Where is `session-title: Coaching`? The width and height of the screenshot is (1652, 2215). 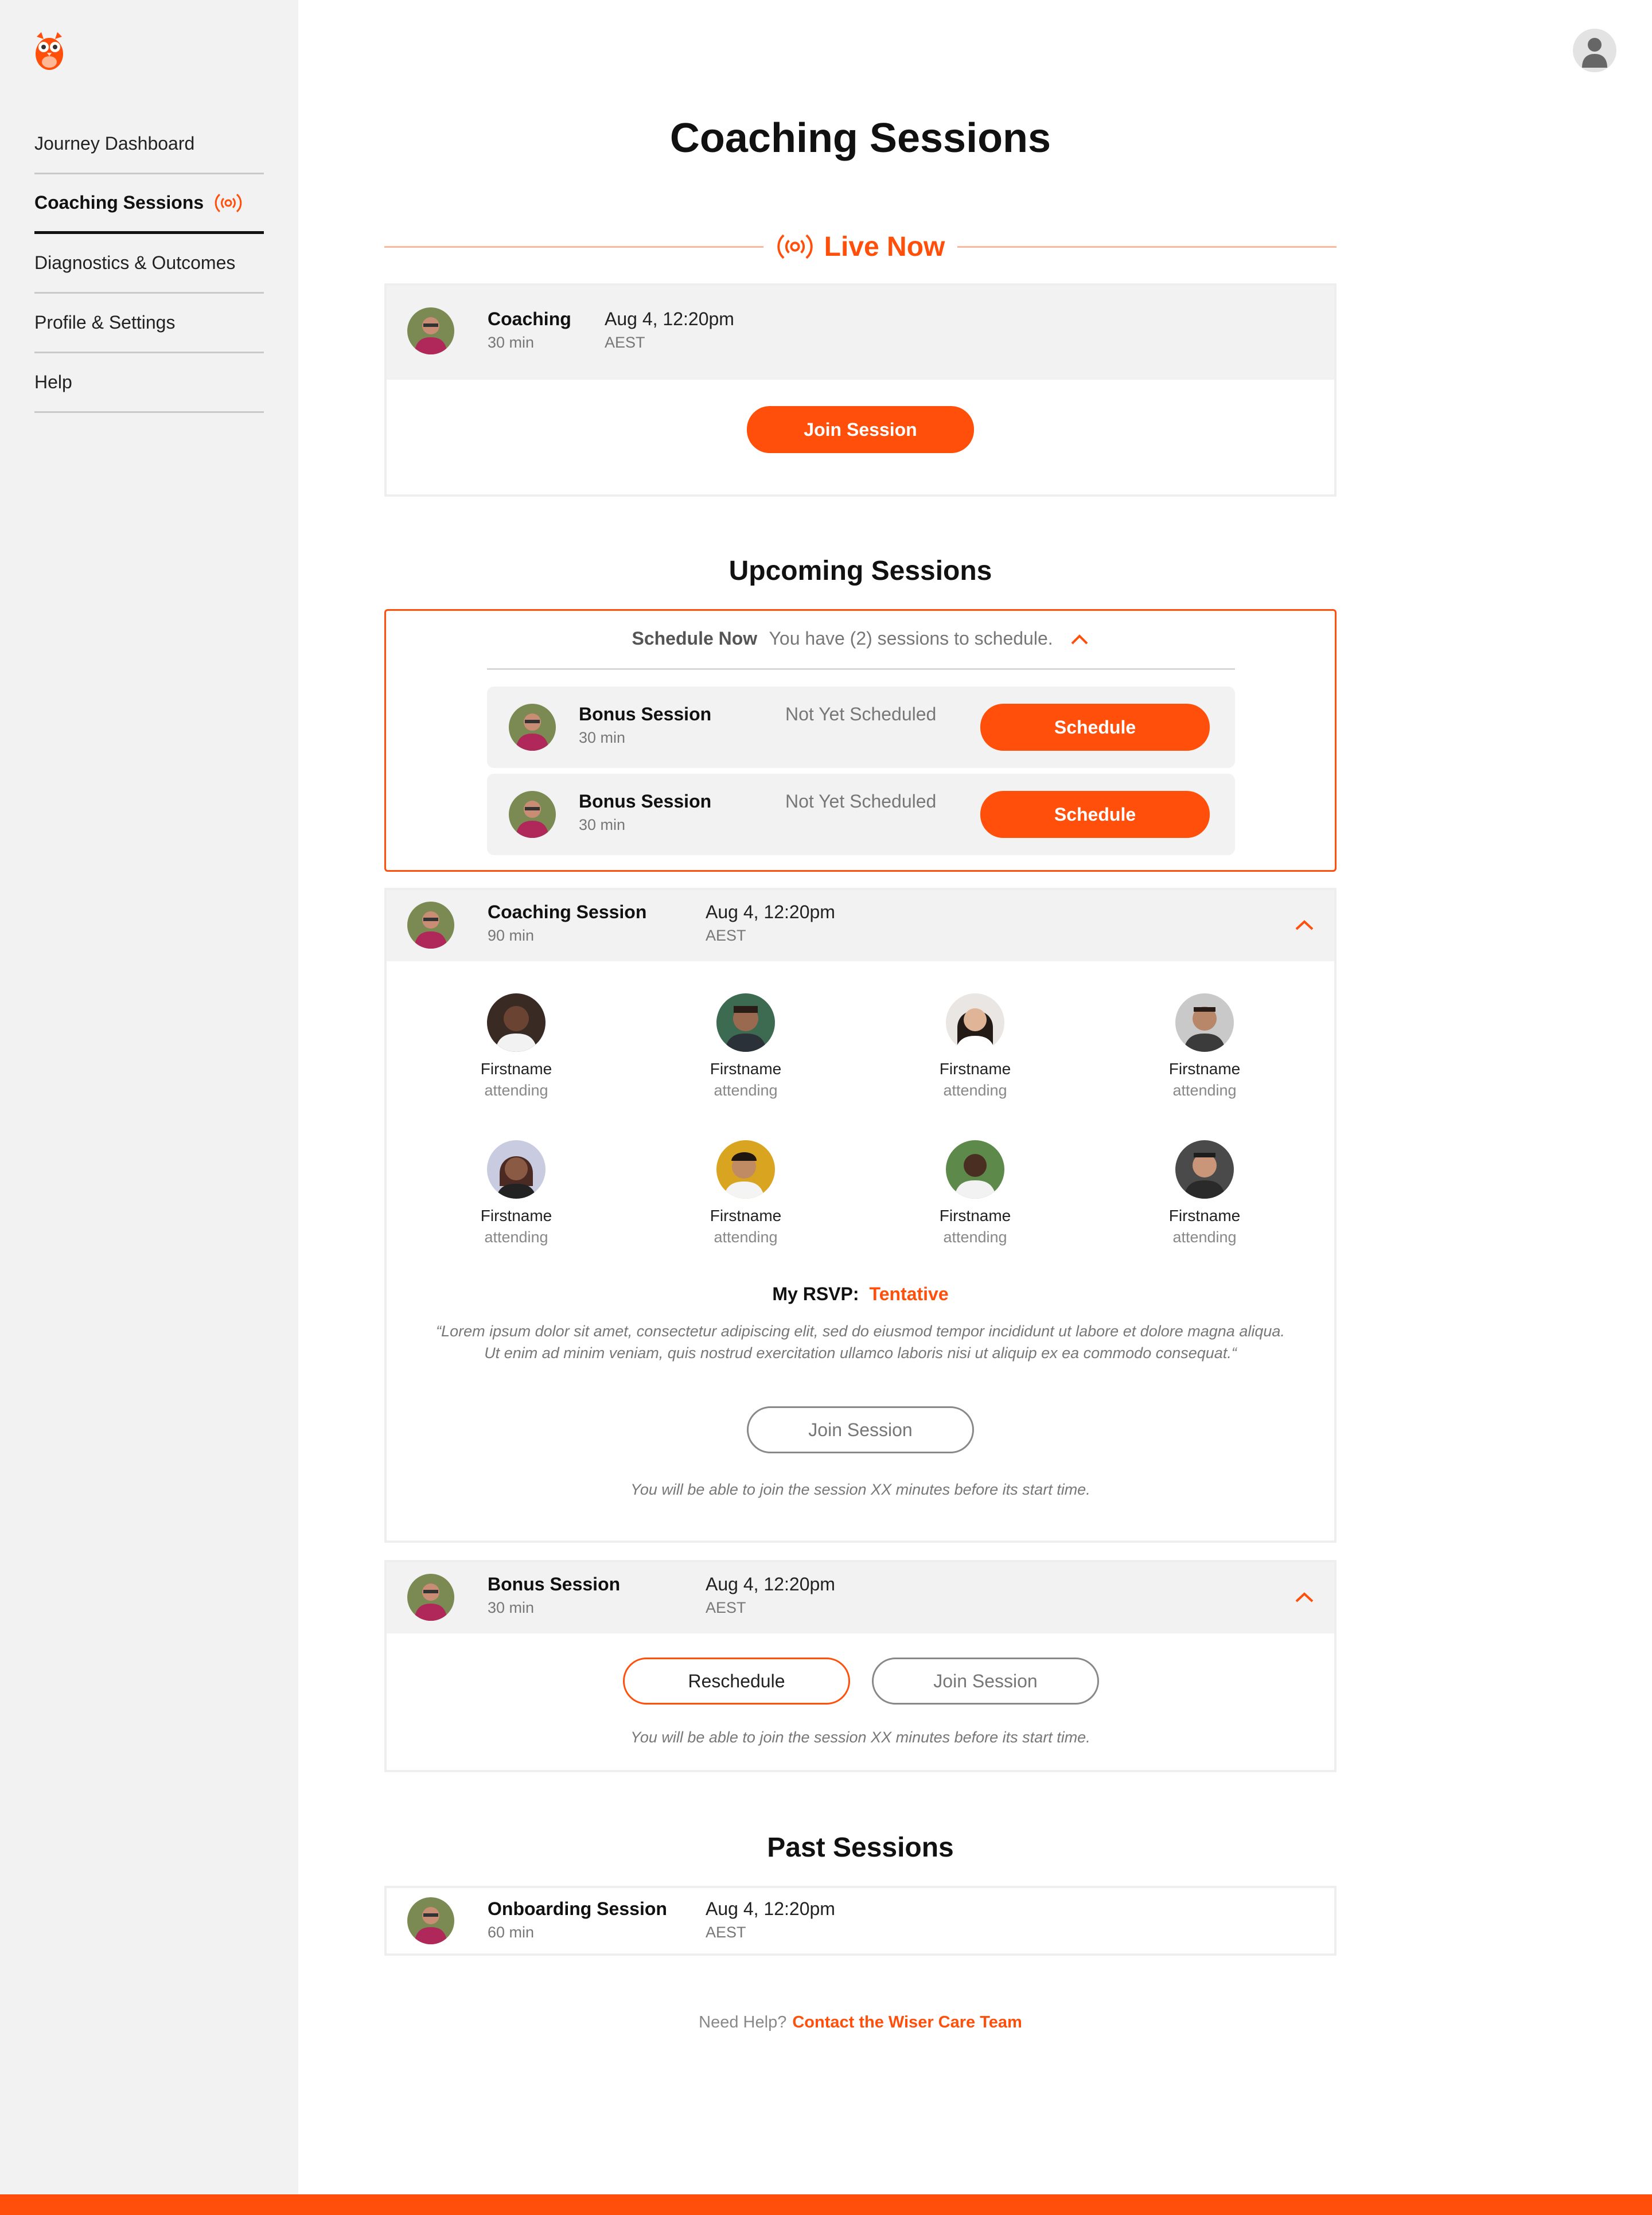 session-title: Coaching is located at coordinates (529, 319).